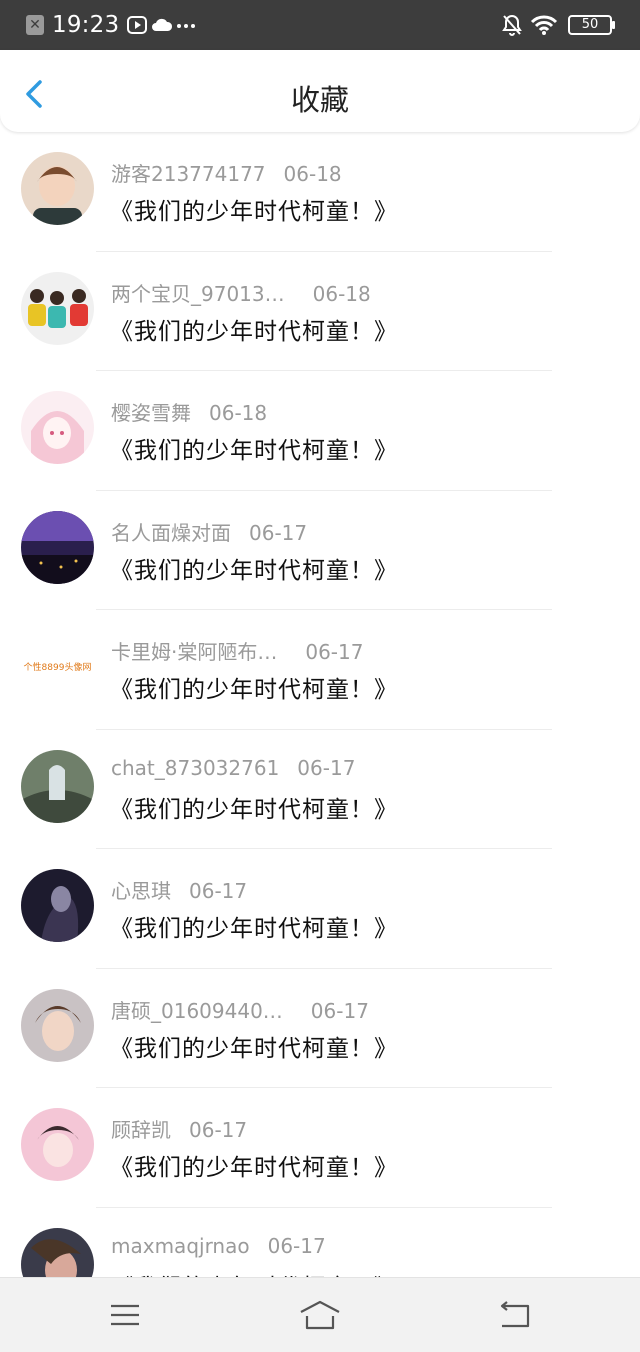 The image size is (640, 1352). What do you see at coordinates (320, 431) in the screenshot?
I see `list-item: 樱姿雪舞 06-18 《我们的少年时代柯童！》` at bounding box center [320, 431].